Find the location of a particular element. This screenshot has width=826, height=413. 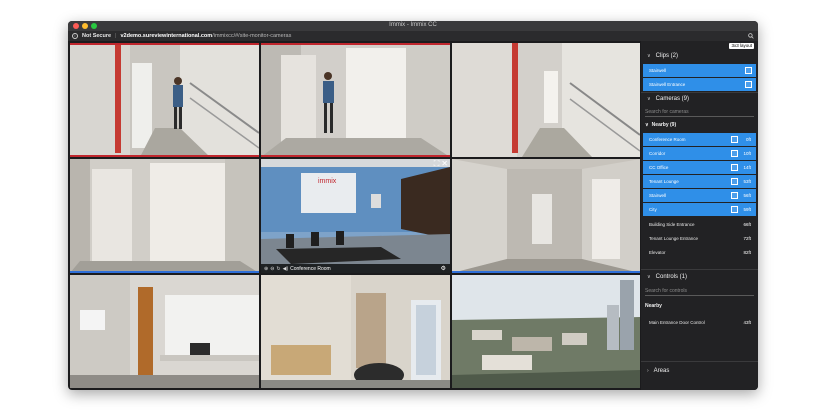

cameras-section-header: ∨ Cameras (9) is located at coordinates (699, 99).